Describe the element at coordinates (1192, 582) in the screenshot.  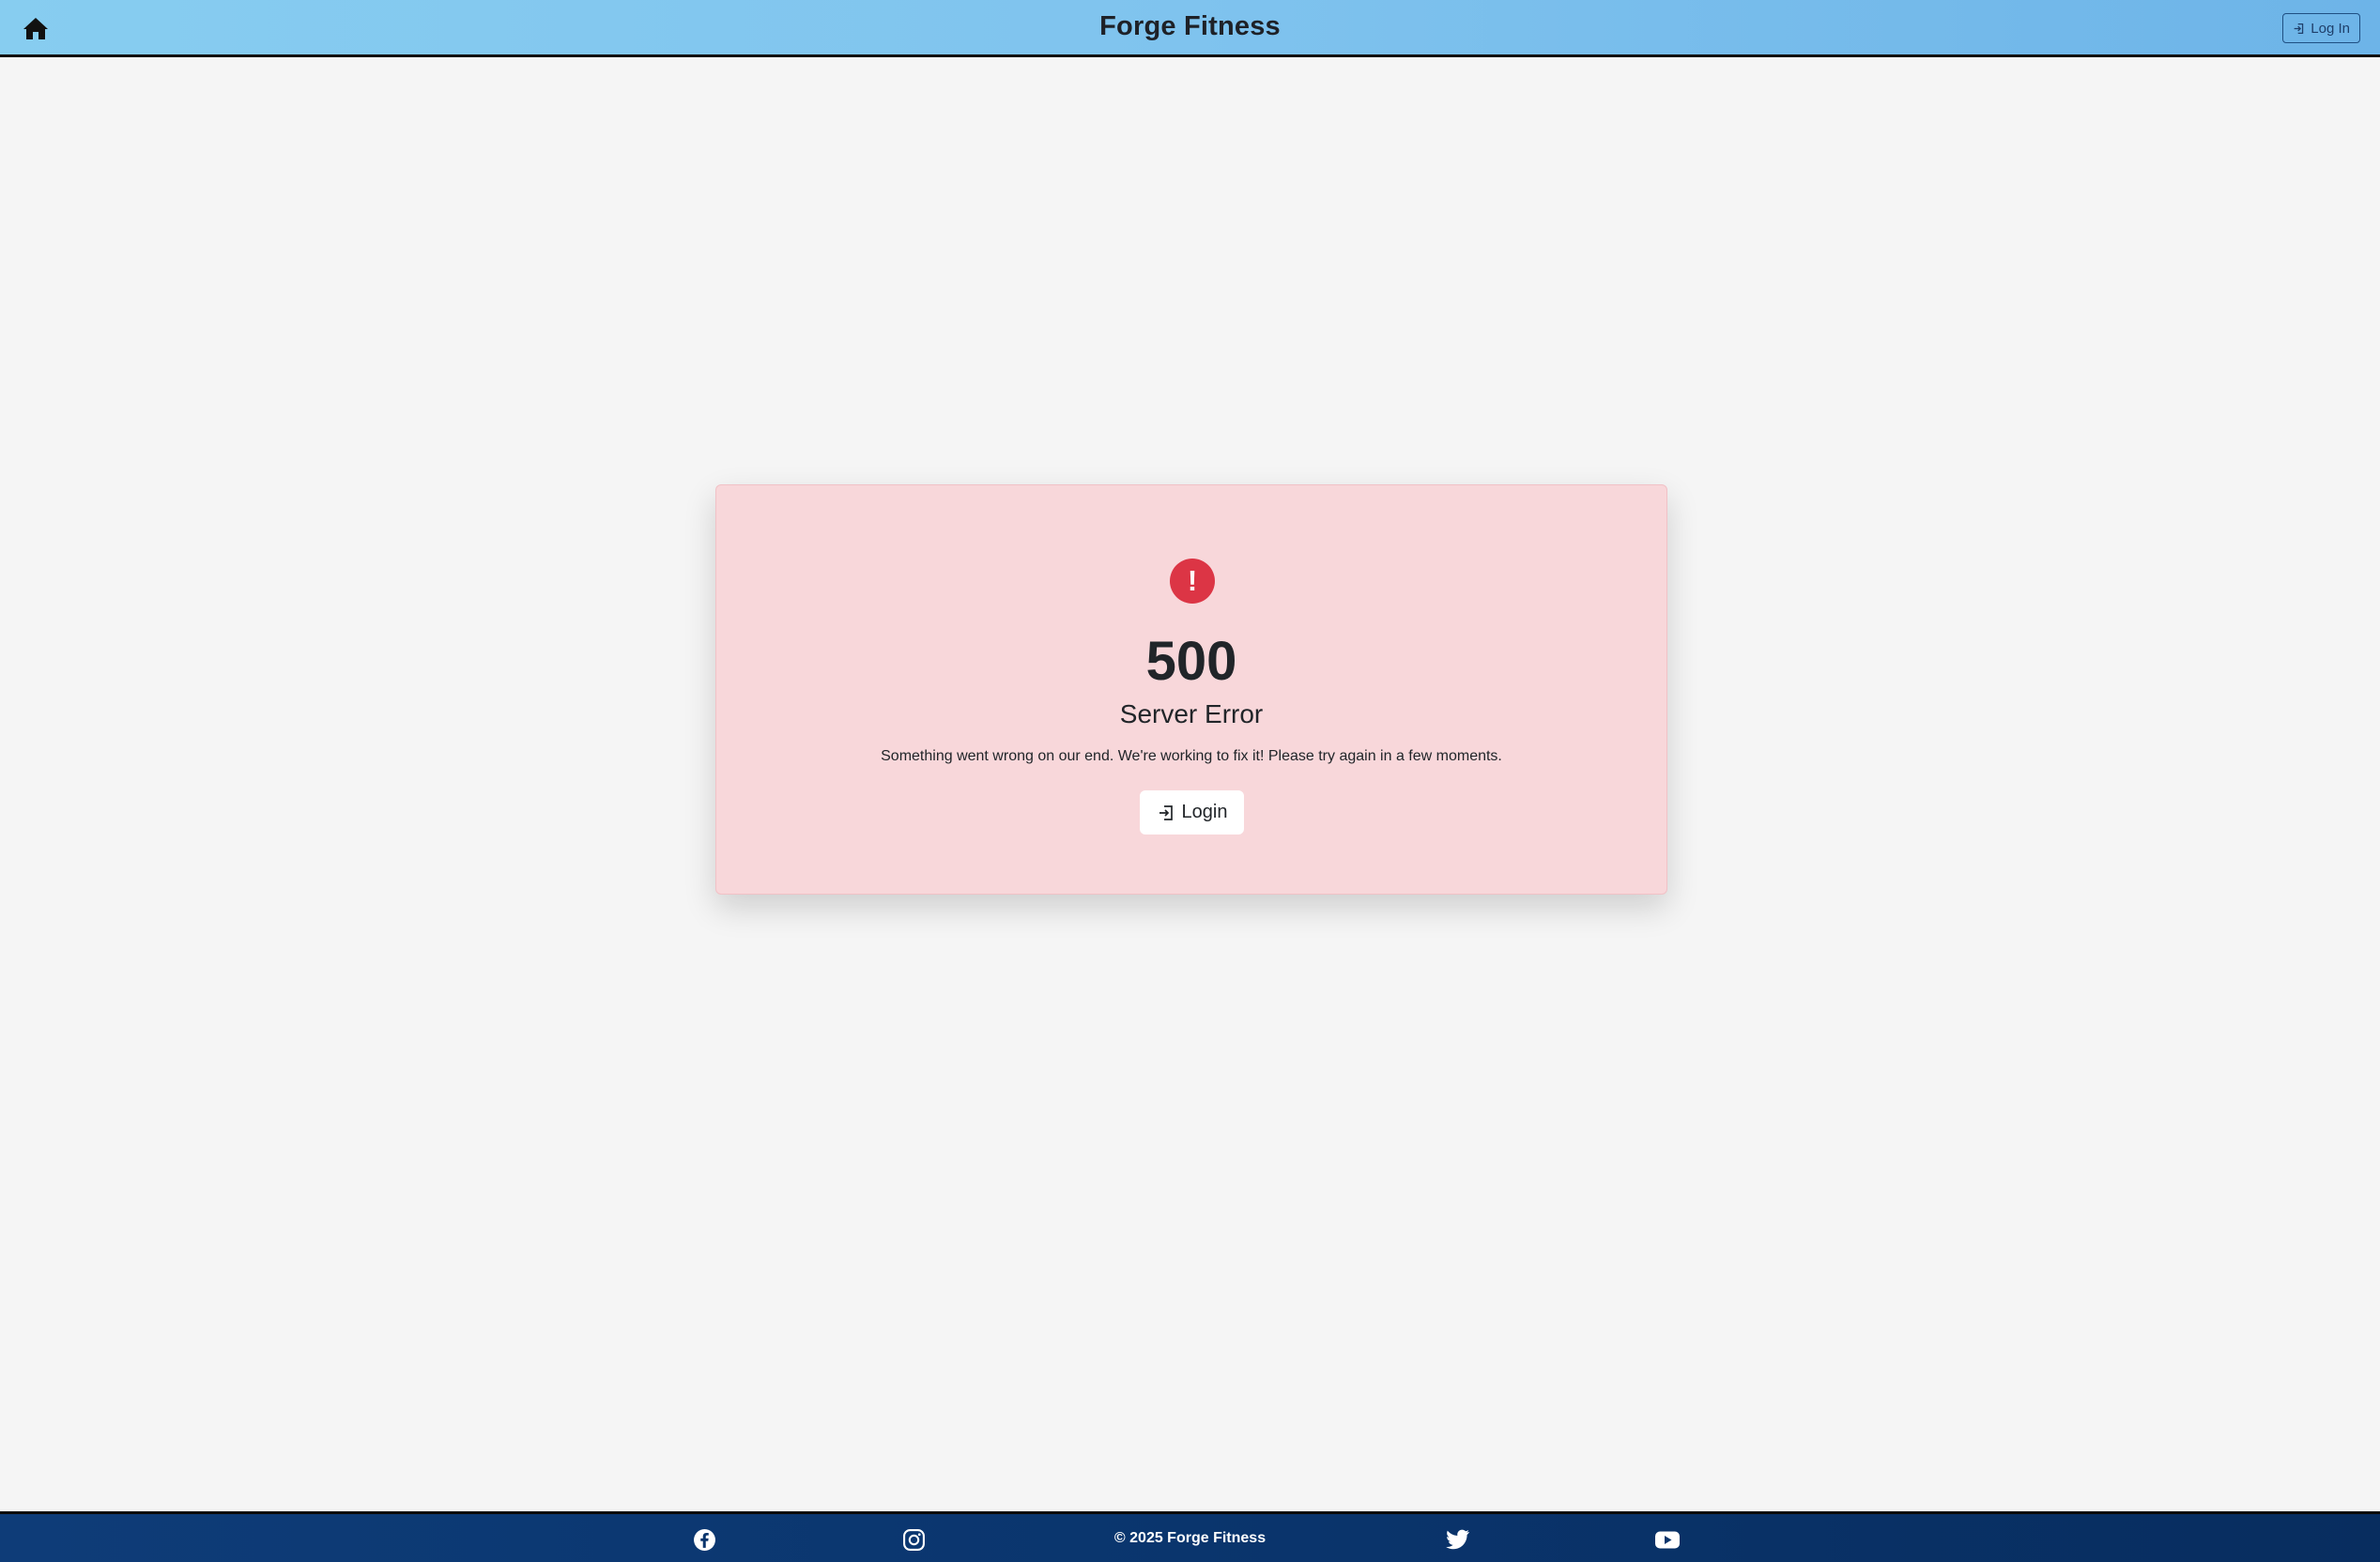
I see `exclamation-circle-icon: !` at that location.